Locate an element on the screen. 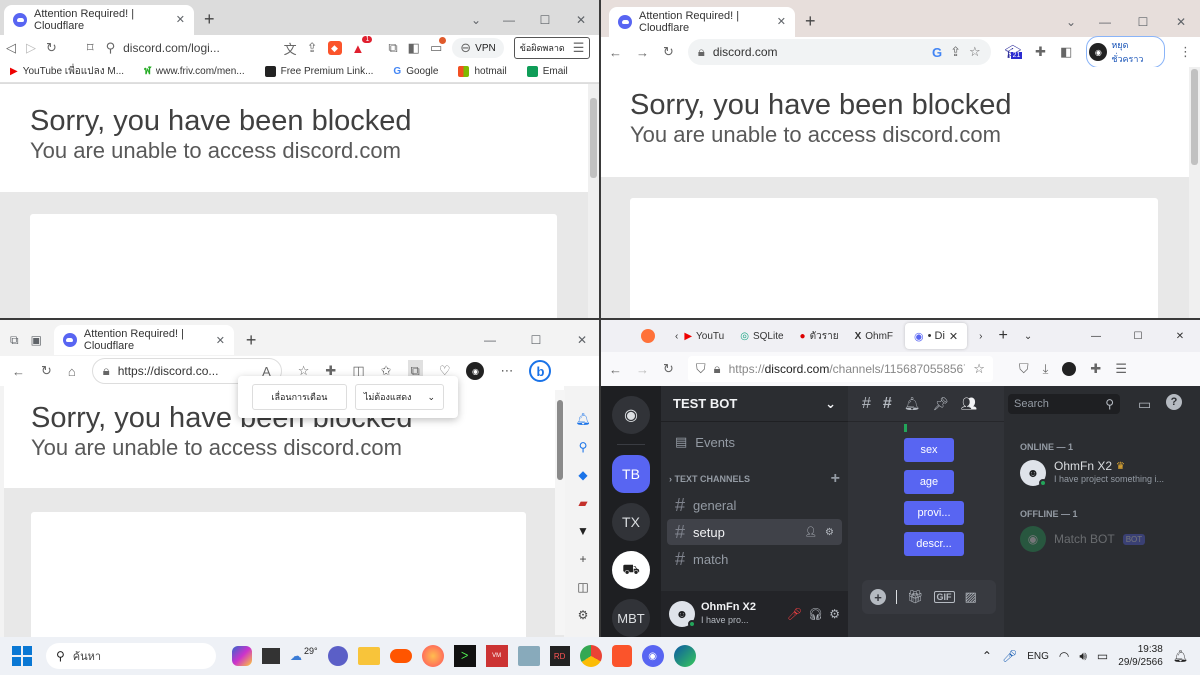 This screenshot has width=1200, height=675. bookmark-google: G Google is located at coordinates (415, 71).